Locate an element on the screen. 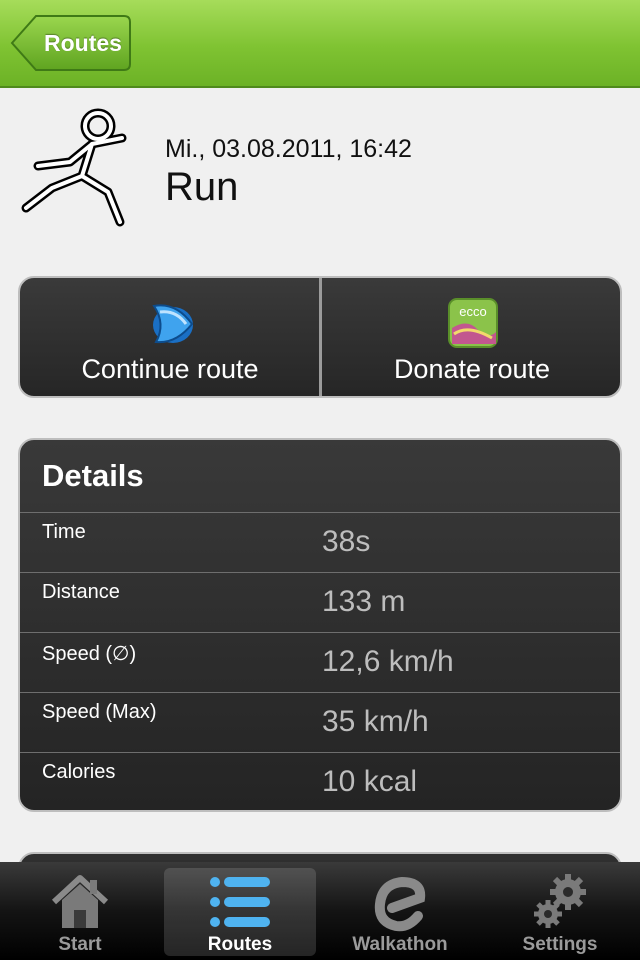 The height and width of the screenshot is (960, 640). continue-route-button: Continue route is located at coordinates (170, 337).